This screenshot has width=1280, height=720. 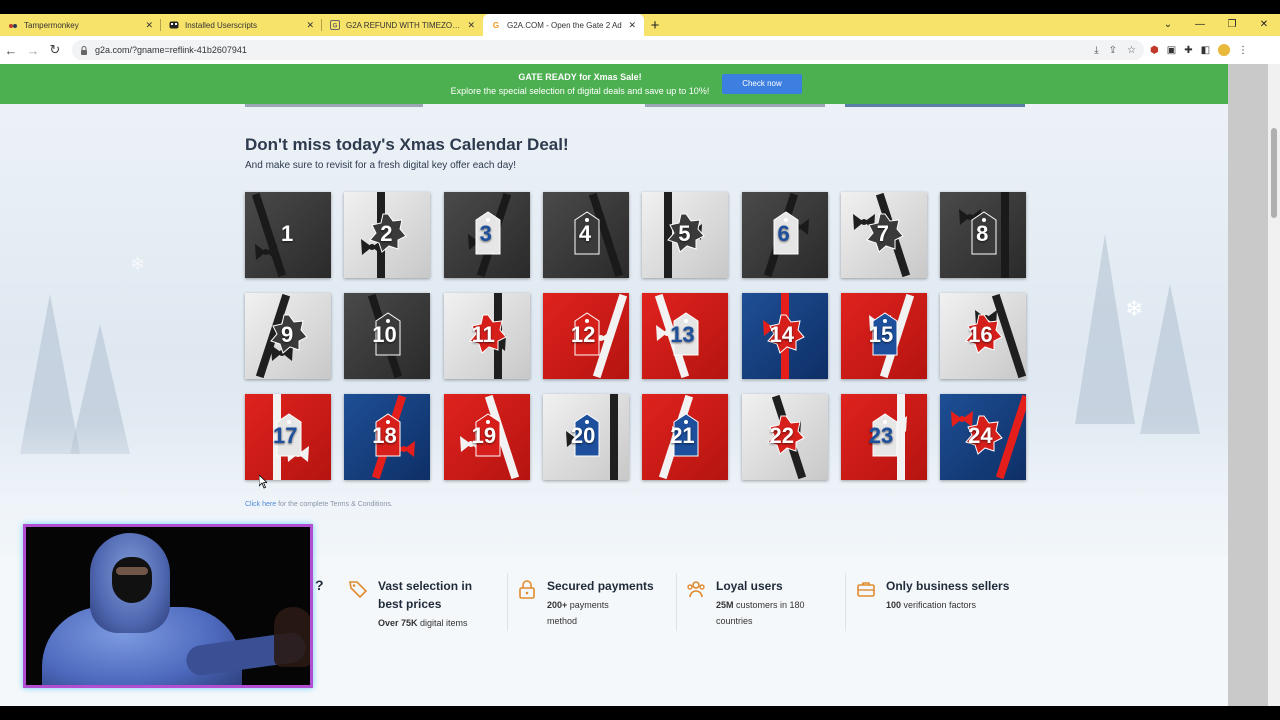 What do you see at coordinates (1264, 25) in the screenshot?
I see `close-window-icon: ✕` at bounding box center [1264, 25].